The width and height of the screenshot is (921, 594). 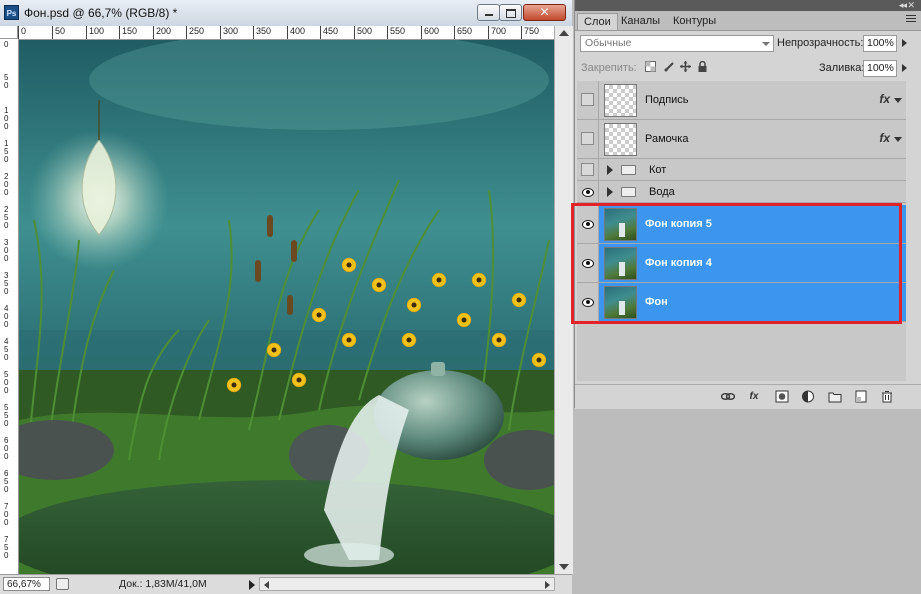 I want to click on adjustment-icon, so click(x=808, y=396).